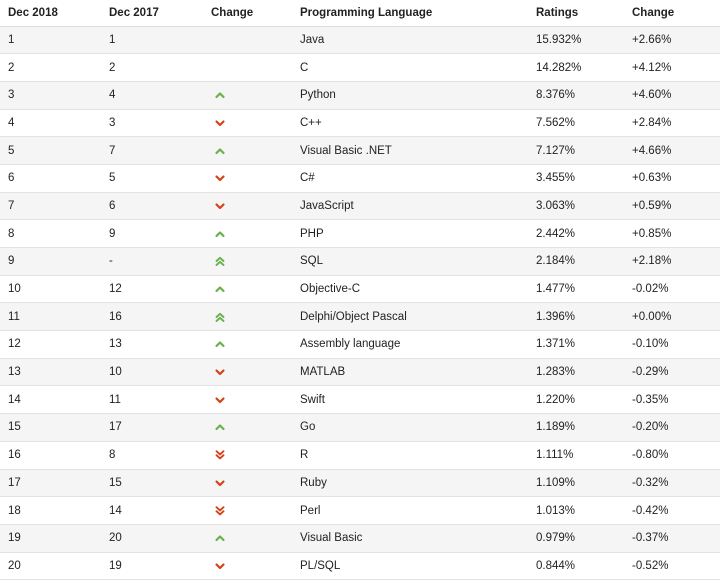  What do you see at coordinates (152, 510) in the screenshot?
I see `rank-2017-cell: 14` at bounding box center [152, 510].